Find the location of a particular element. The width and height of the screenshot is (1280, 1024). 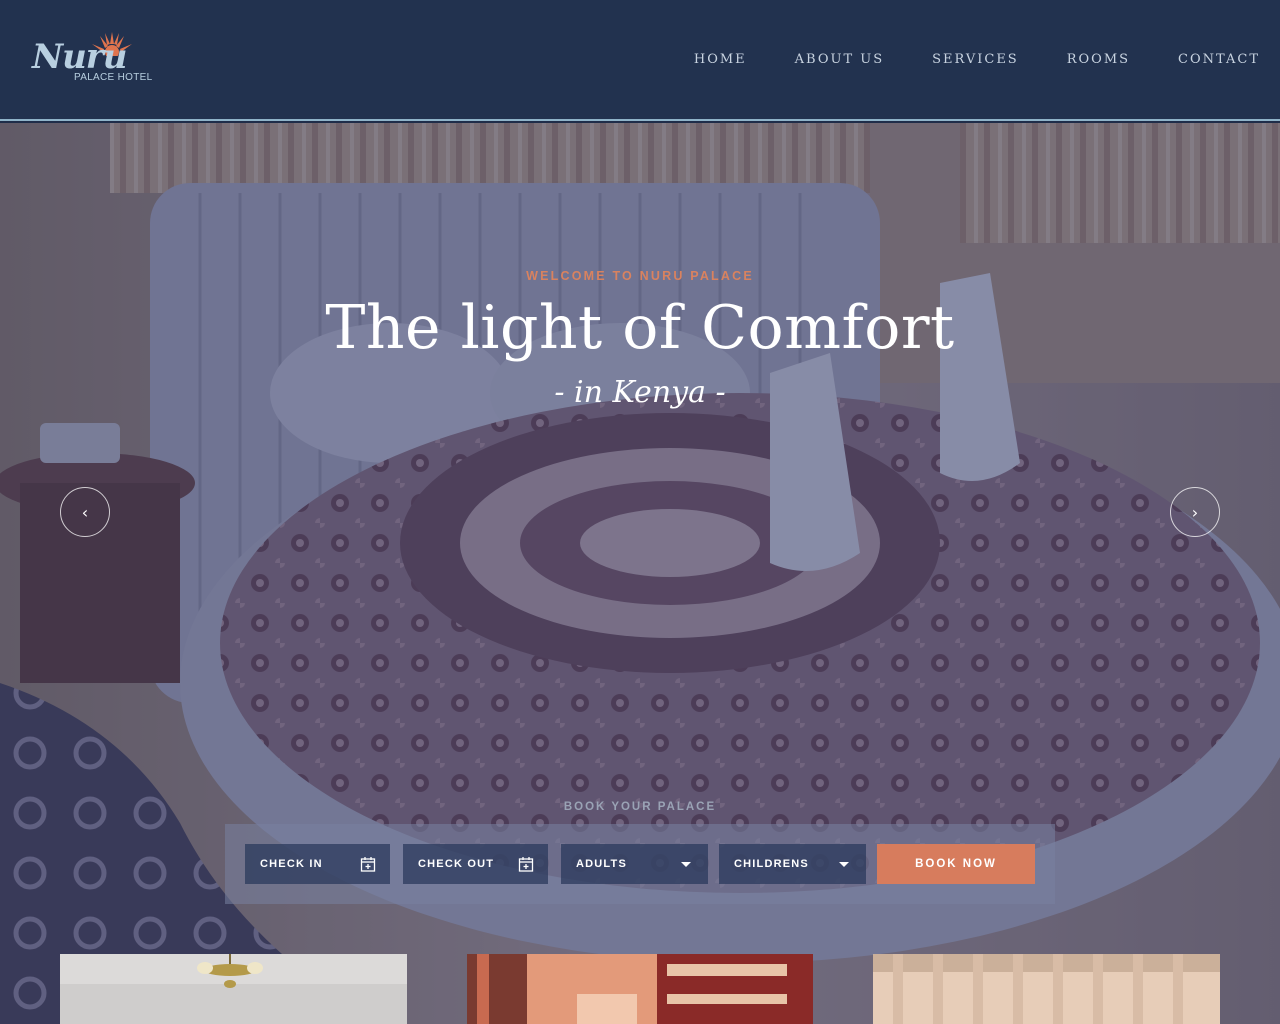

hero-title: The light of Comfort is located at coordinates (640, 328).